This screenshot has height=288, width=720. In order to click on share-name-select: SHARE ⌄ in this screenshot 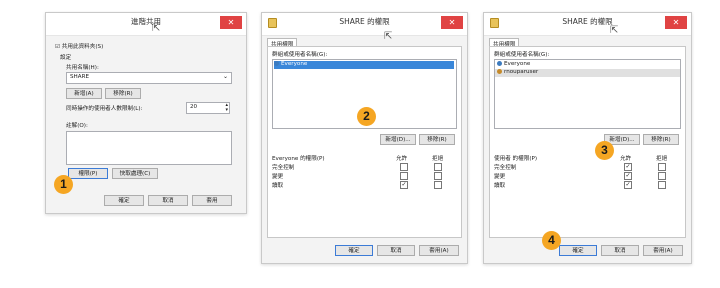, I will do `click(149, 78)`.